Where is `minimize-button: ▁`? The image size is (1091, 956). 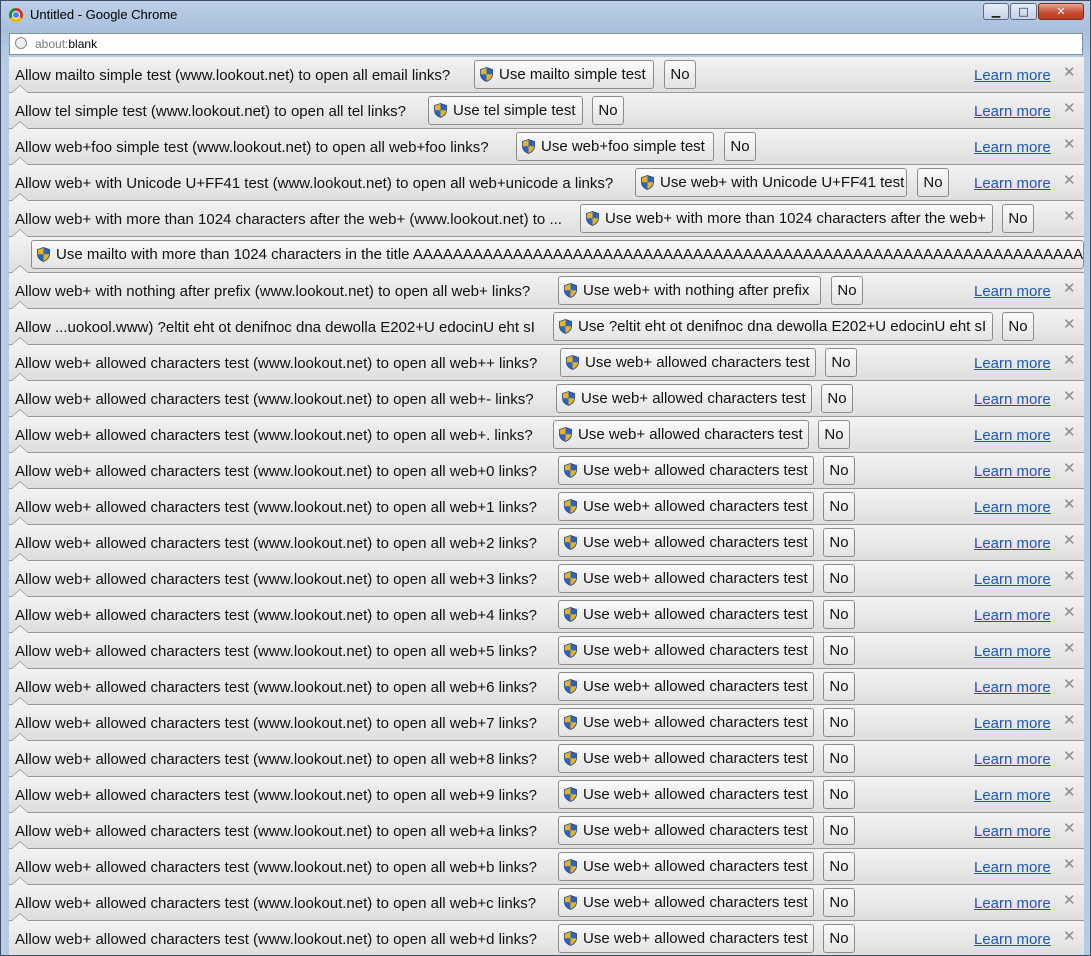 minimize-button: ▁ is located at coordinates (996, 11).